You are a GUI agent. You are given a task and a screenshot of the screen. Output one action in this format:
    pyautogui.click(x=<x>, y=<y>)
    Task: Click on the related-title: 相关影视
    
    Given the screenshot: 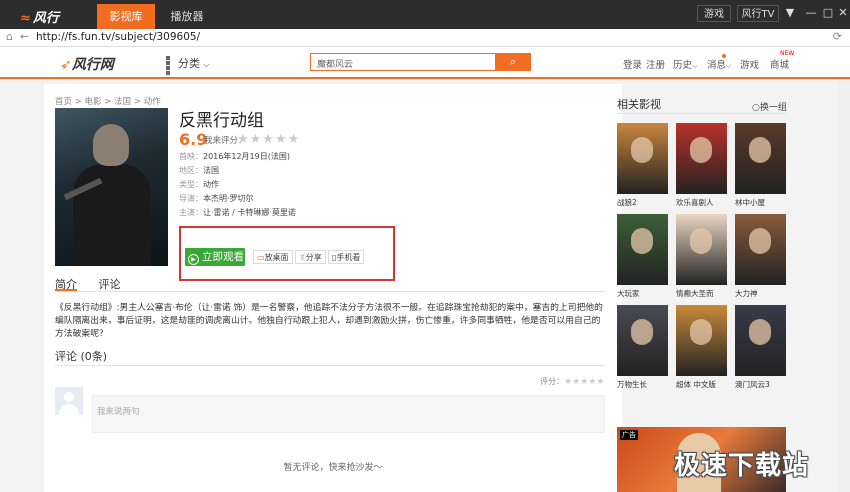 What is the action you would take?
    pyautogui.click(x=639, y=104)
    